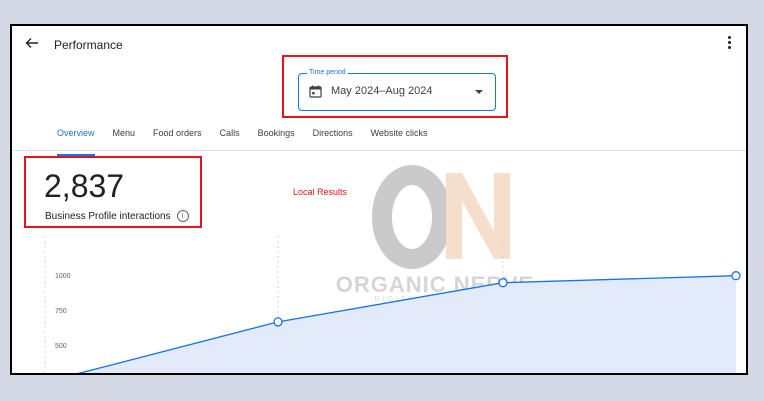 The height and width of the screenshot is (401, 764). I want to click on tabs-divider, so click(379, 150).